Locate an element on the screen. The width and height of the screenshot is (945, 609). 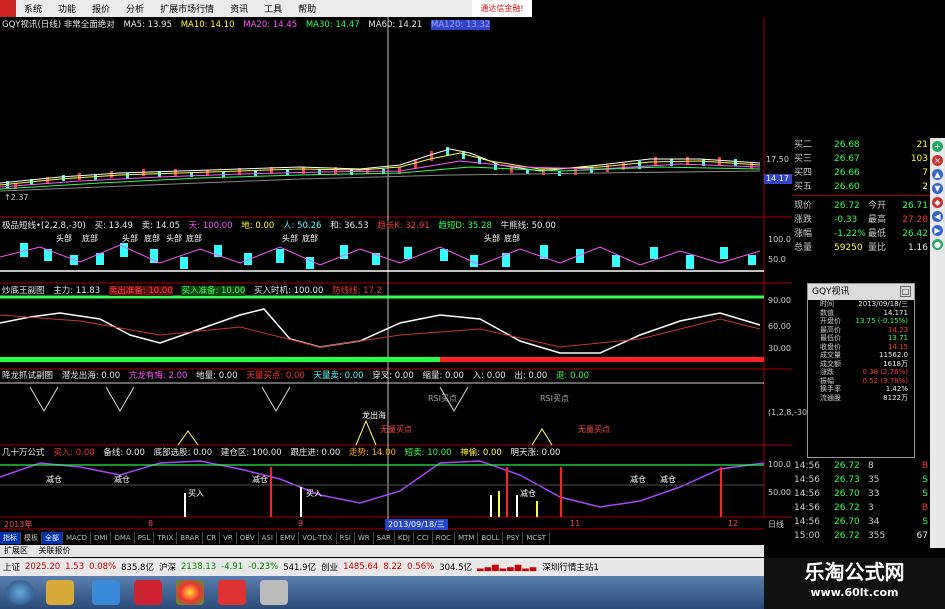
p5-label: 买入 is located at coordinates (196, 493).